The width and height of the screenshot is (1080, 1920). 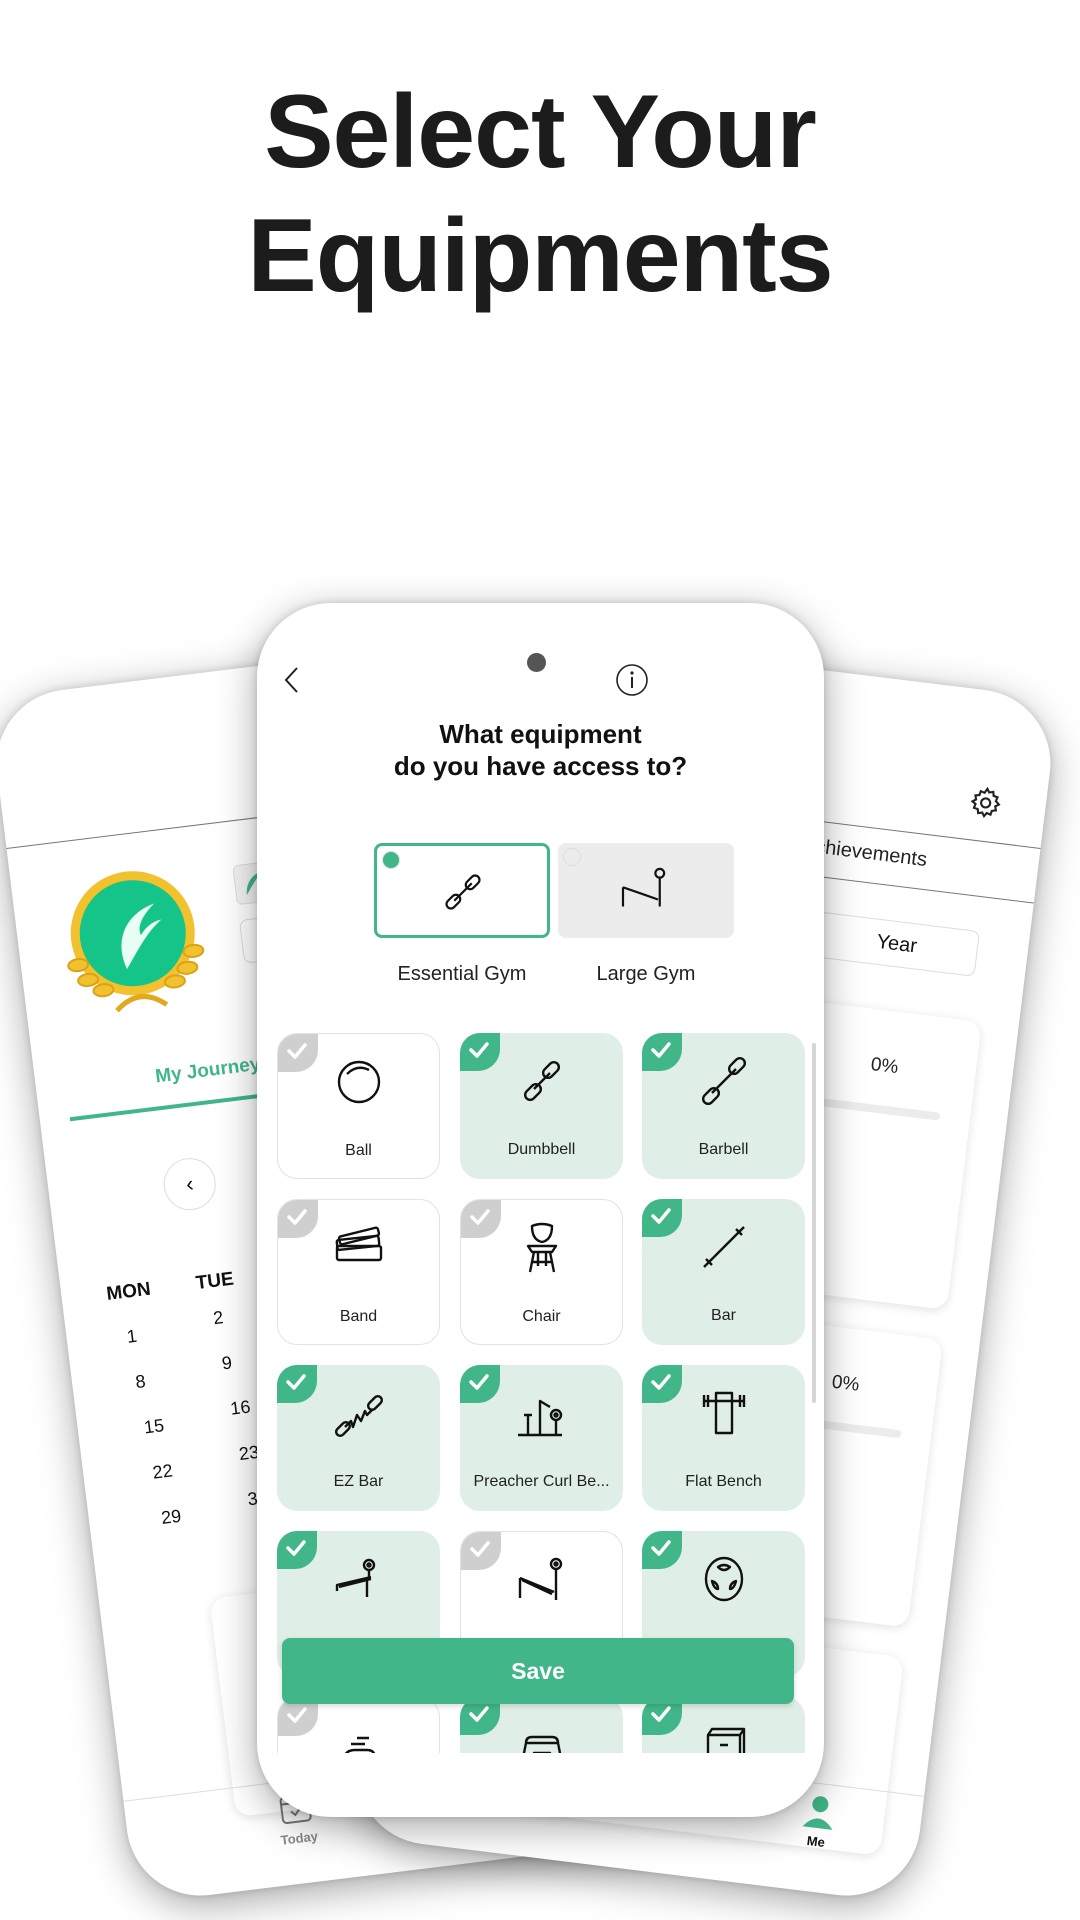 I want to click on headline-line-1: Select Your, so click(x=540, y=132).